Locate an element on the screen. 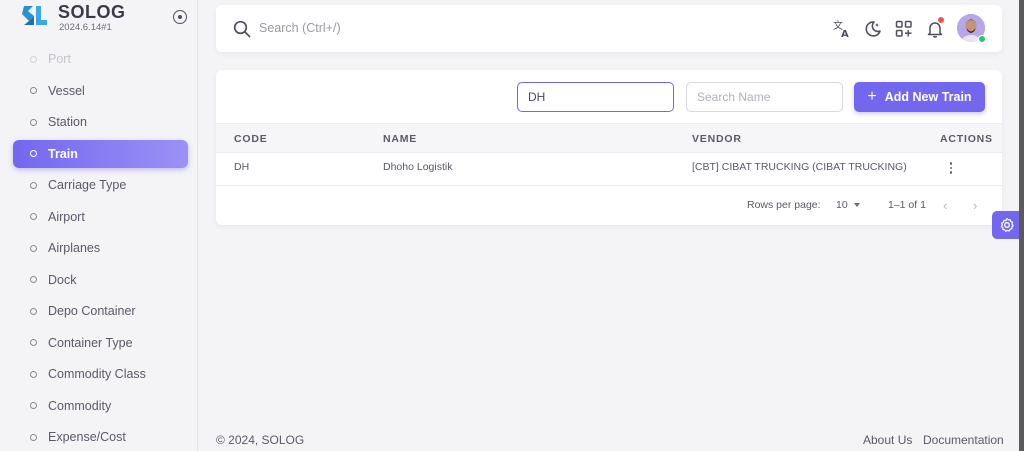 This screenshot has height=451, width=1024. translate-icon: 文 A is located at coordinates (842, 29).